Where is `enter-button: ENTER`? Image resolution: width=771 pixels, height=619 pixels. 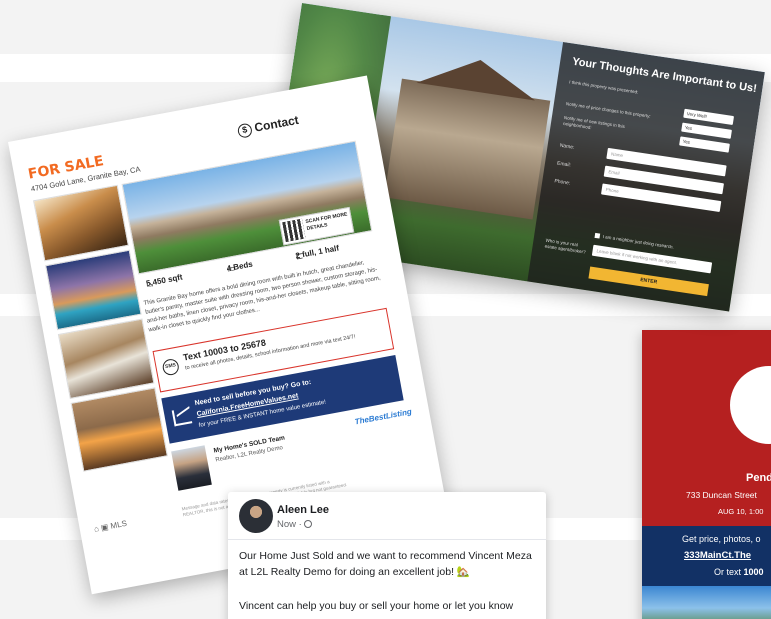
enter-button: ENTER is located at coordinates (648, 281).